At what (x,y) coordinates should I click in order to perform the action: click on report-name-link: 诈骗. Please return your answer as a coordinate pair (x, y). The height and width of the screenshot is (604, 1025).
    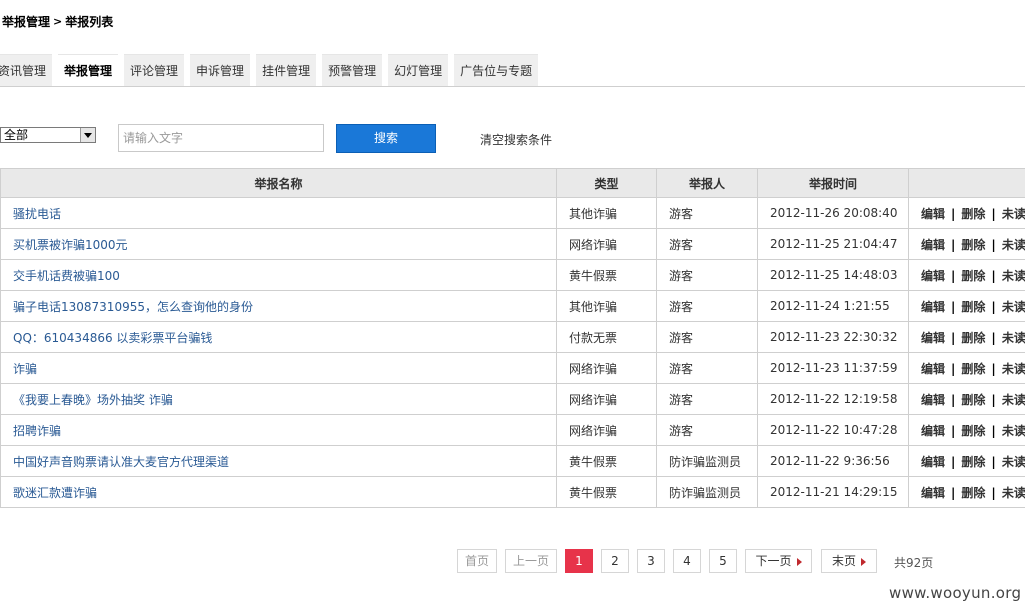
    Looking at the image, I should click on (278, 368).